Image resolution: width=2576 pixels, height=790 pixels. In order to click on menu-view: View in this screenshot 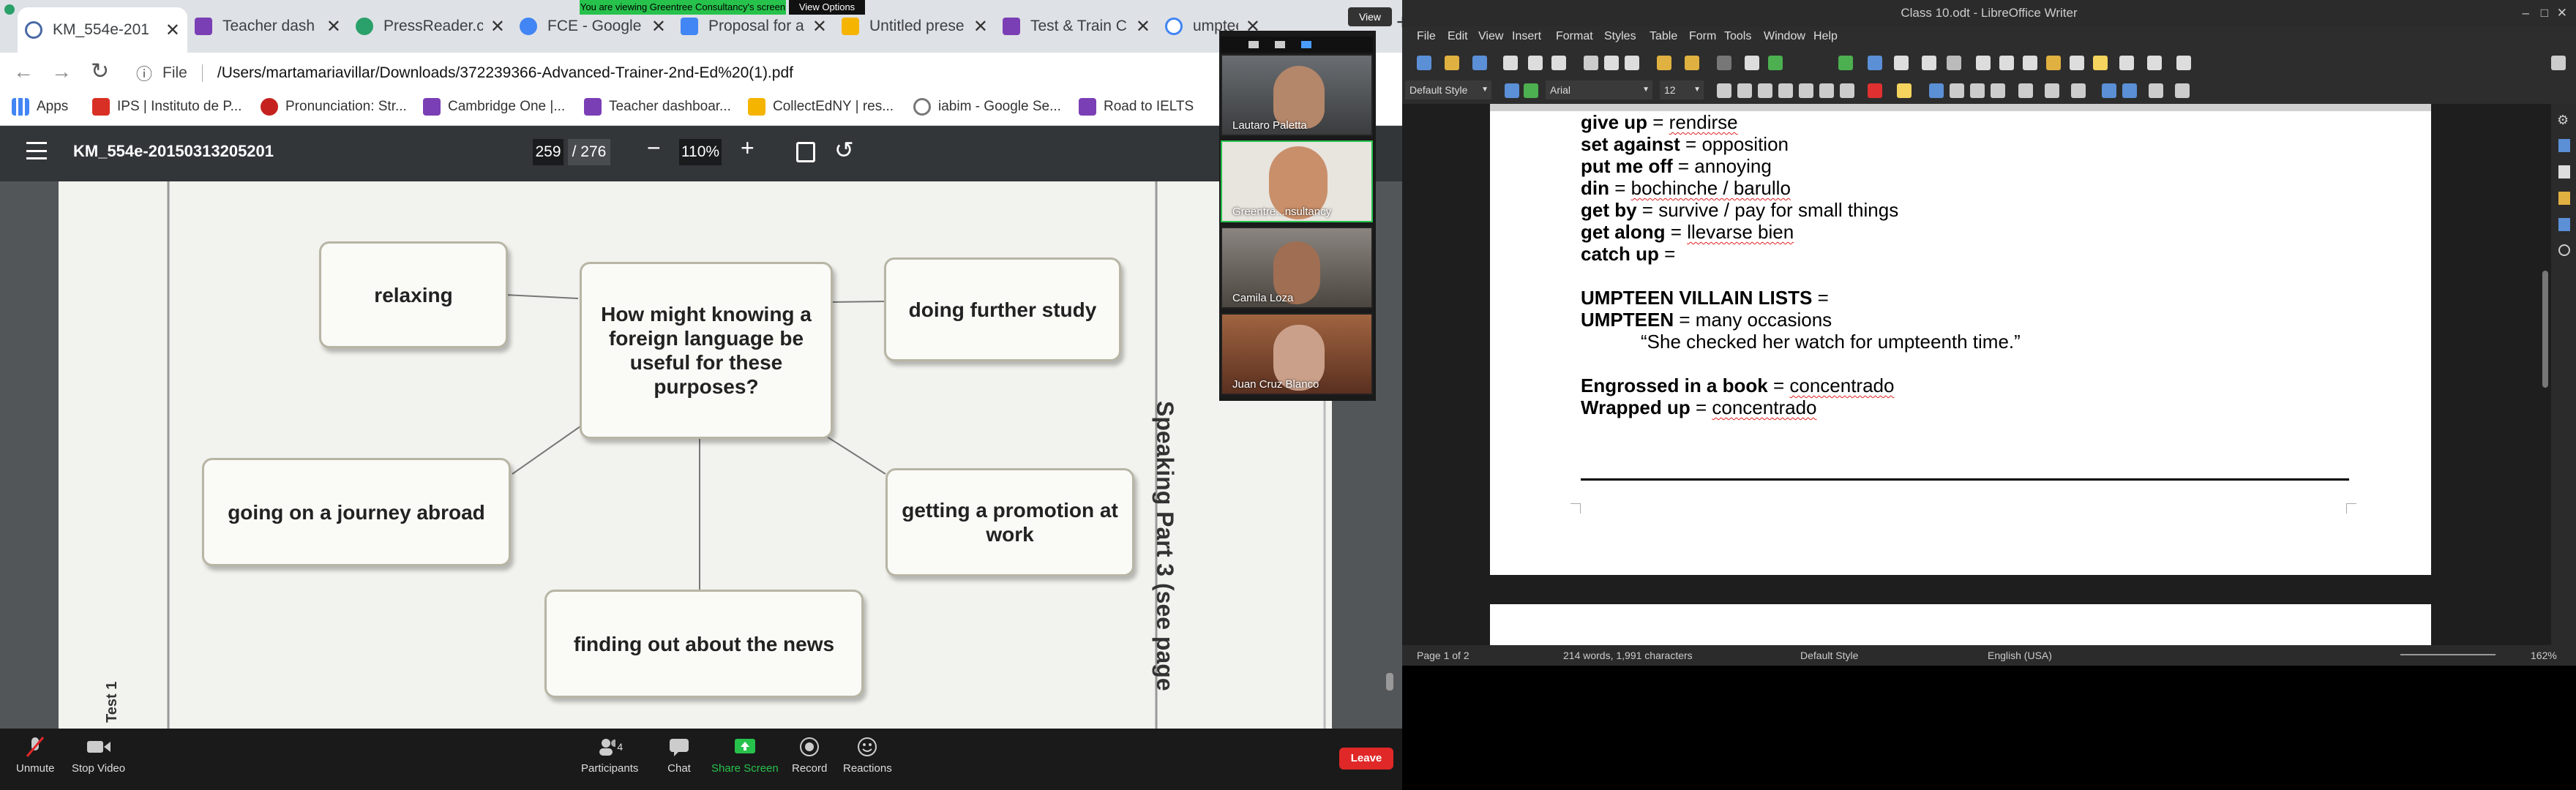, I will do `click(1490, 36)`.